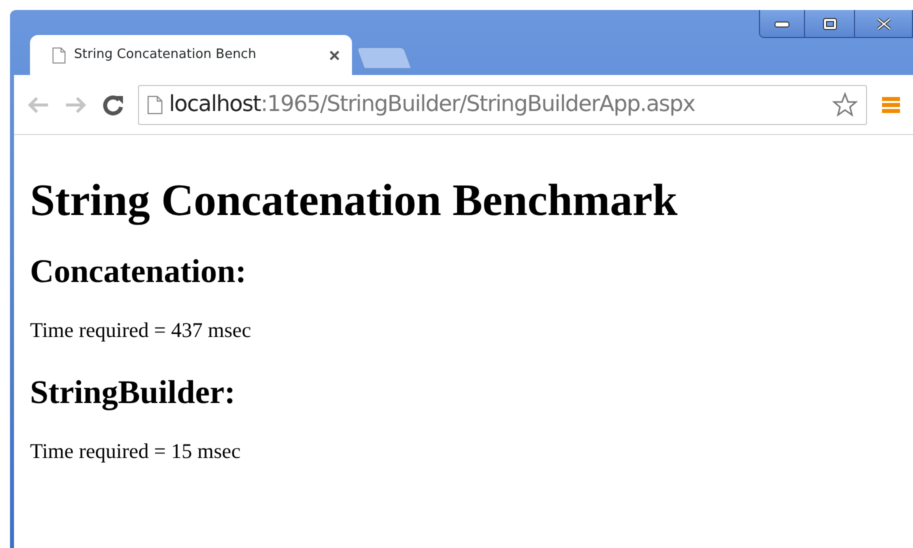 Image resolution: width=913 pixels, height=548 pixels. I want to click on maximize-icon, so click(830, 23).